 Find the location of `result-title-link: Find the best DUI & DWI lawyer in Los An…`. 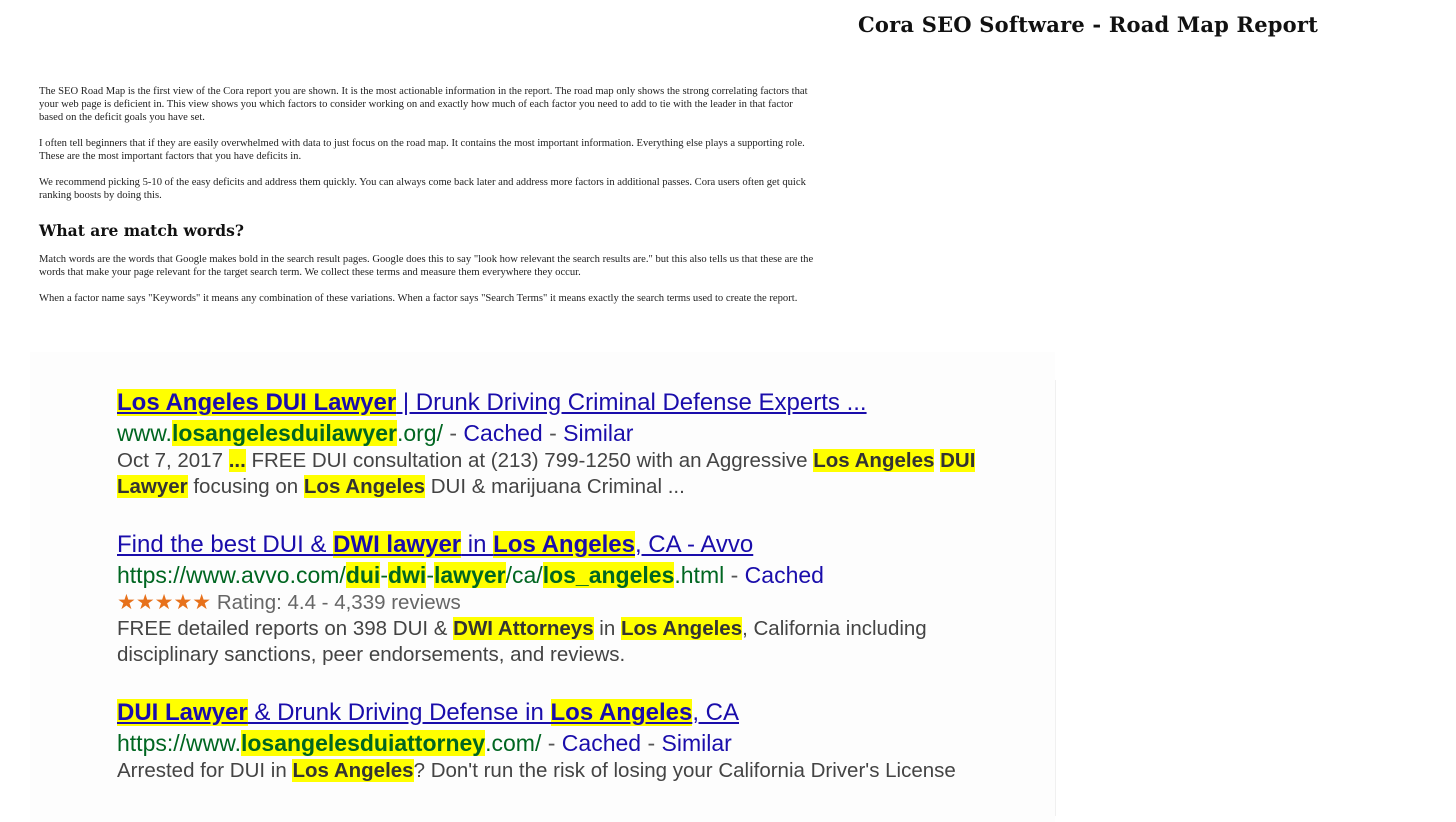

result-title-link: Find the best DUI & DWI lawyer in Los An… is located at coordinates (567, 545).